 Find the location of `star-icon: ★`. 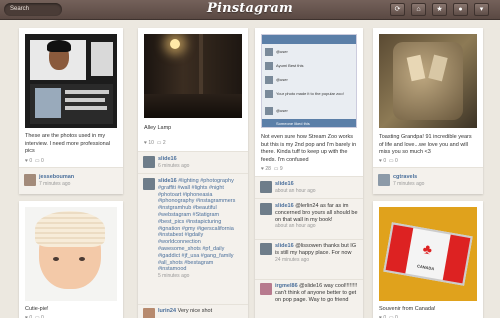

star-icon: ★ is located at coordinates (439, 9).